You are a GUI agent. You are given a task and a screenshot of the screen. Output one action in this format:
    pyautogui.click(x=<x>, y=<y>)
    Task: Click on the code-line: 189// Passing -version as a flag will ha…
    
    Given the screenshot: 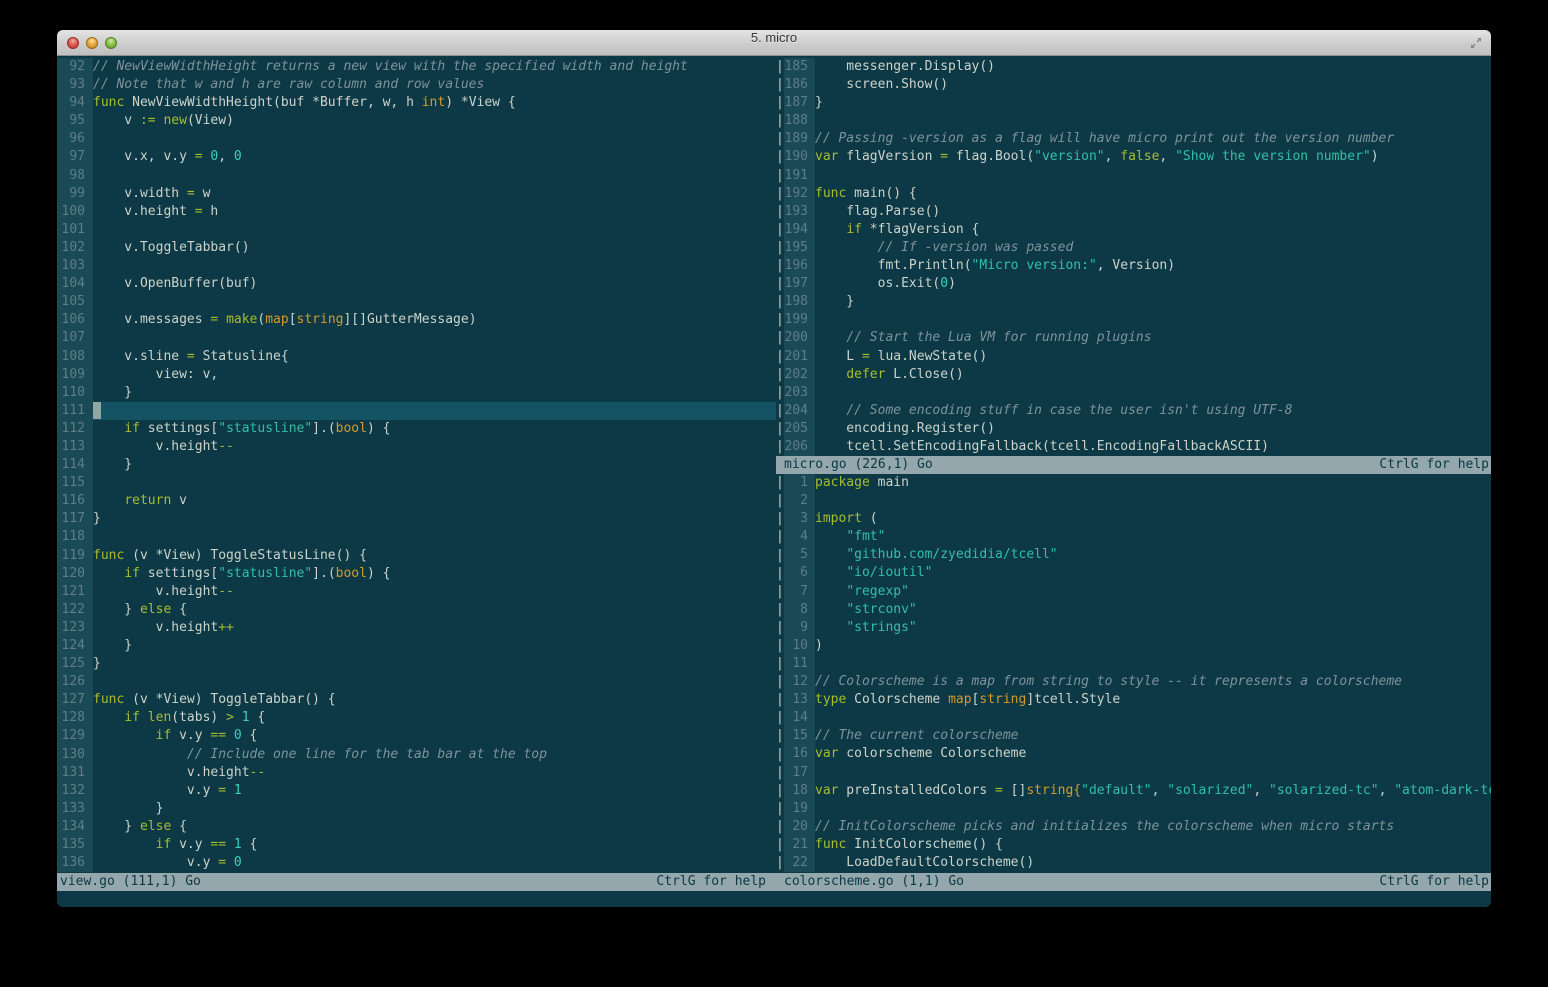 What is the action you would take?
    pyautogui.click(x=1137, y=139)
    